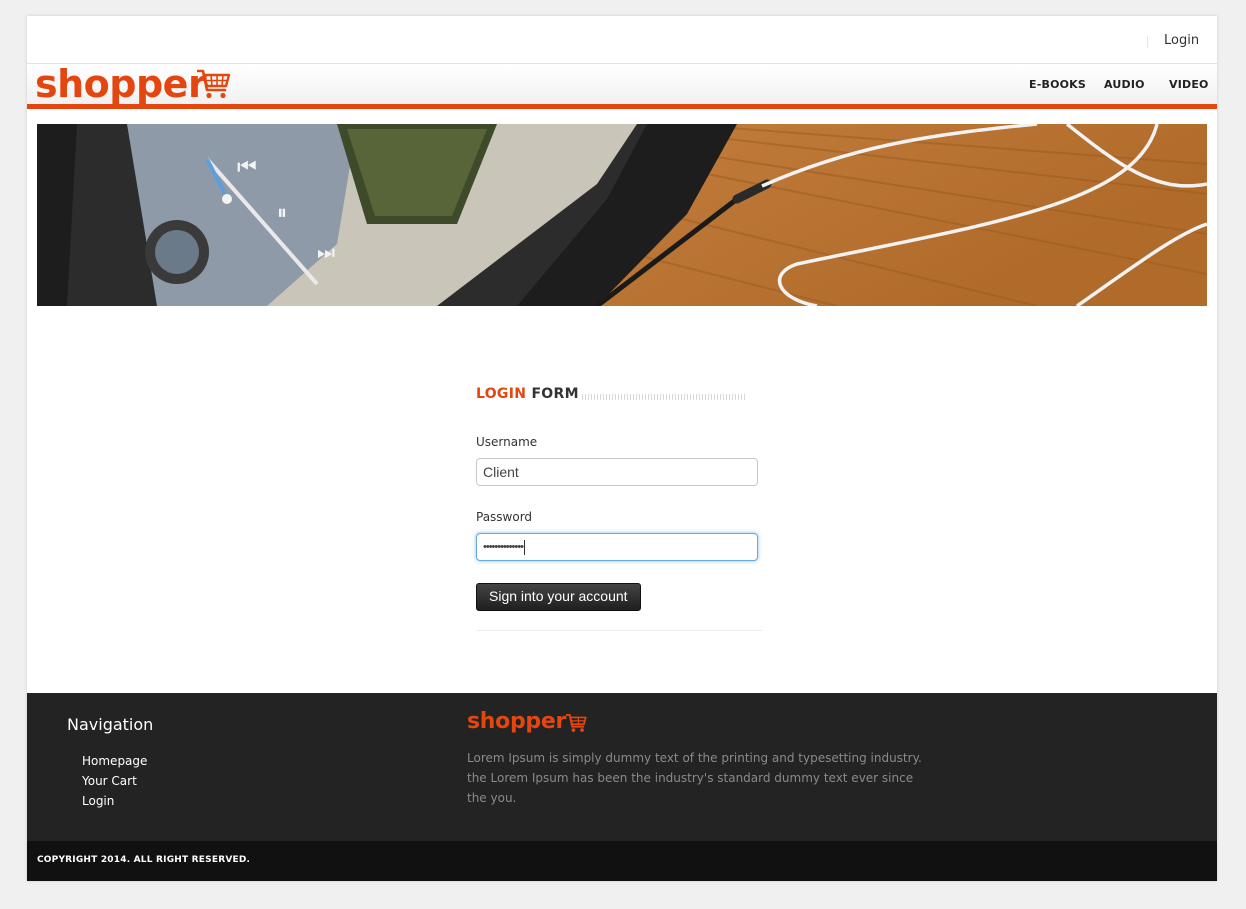 Image resolution: width=1246 pixels, height=909 pixels. I want to click on footer-link-login: Login, so click(98, 801).